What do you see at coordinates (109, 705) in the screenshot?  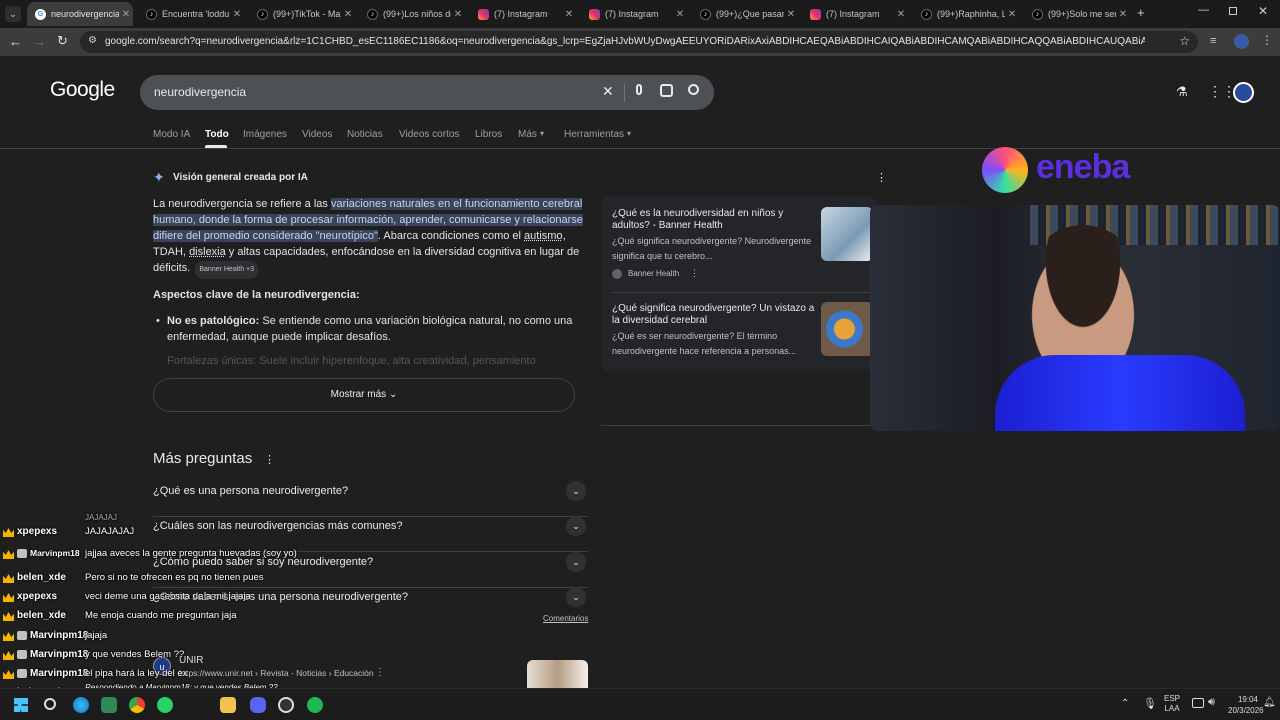 I see `app-icon` at bounding box center [109, 705].